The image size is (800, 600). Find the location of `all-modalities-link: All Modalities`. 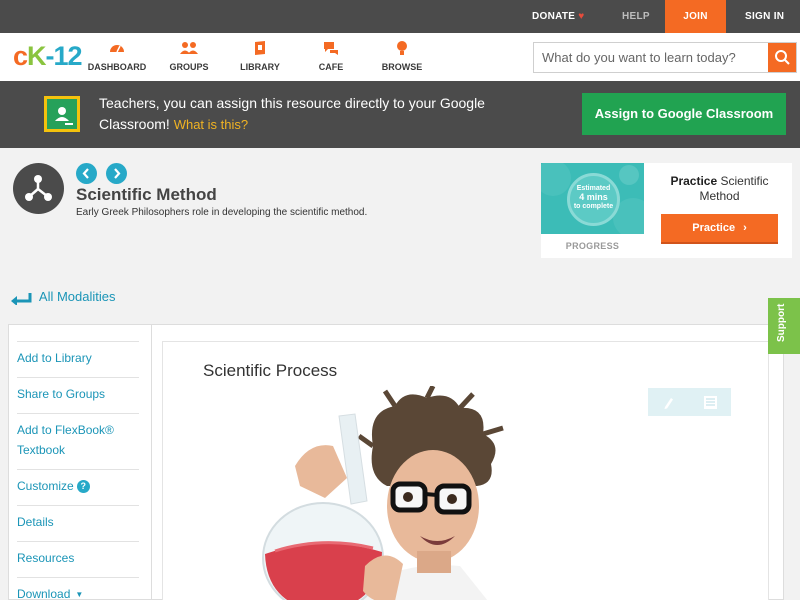

all-modalities-link: All Modalities is located at coordinates (63, 297).